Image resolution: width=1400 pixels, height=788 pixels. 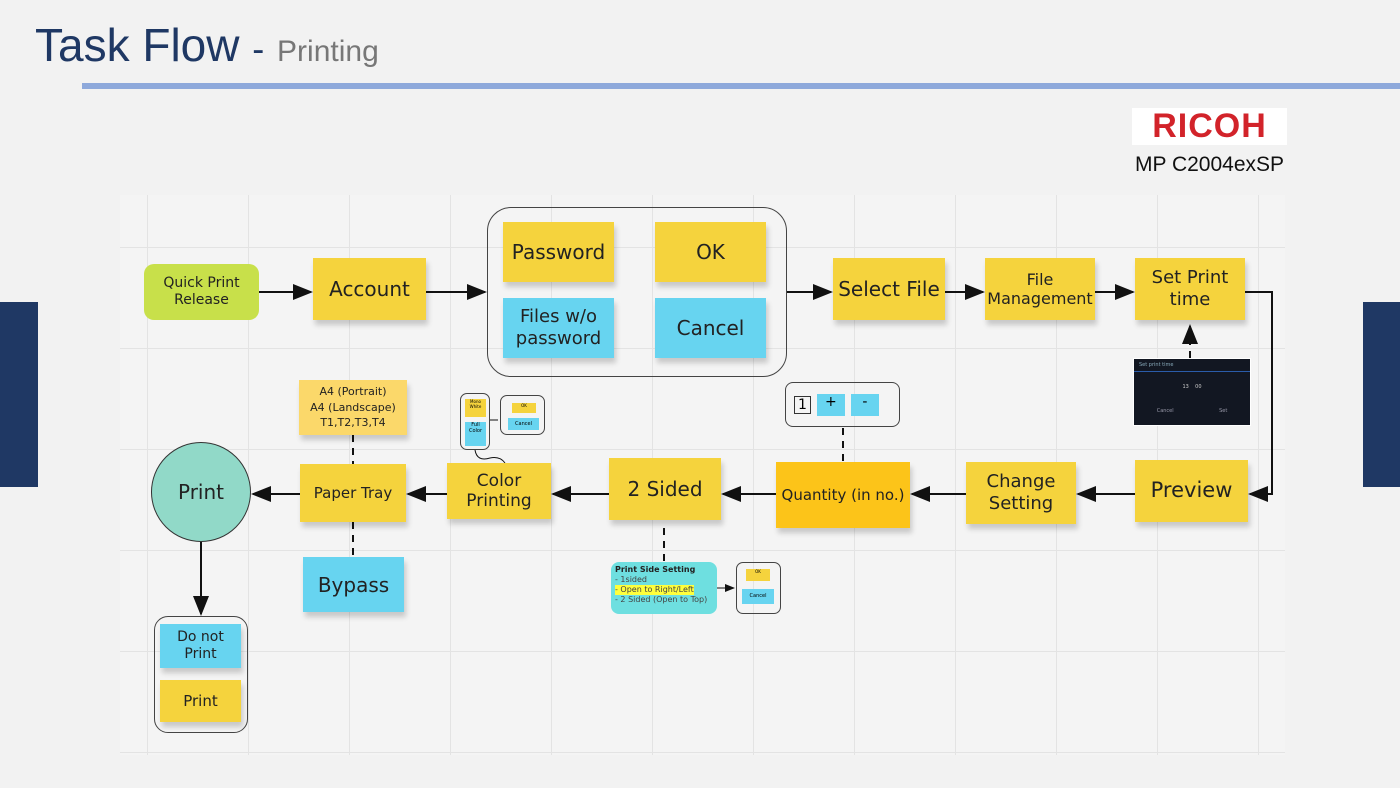 I want to click on quantity-value: 1, so click(x=802, y=404).